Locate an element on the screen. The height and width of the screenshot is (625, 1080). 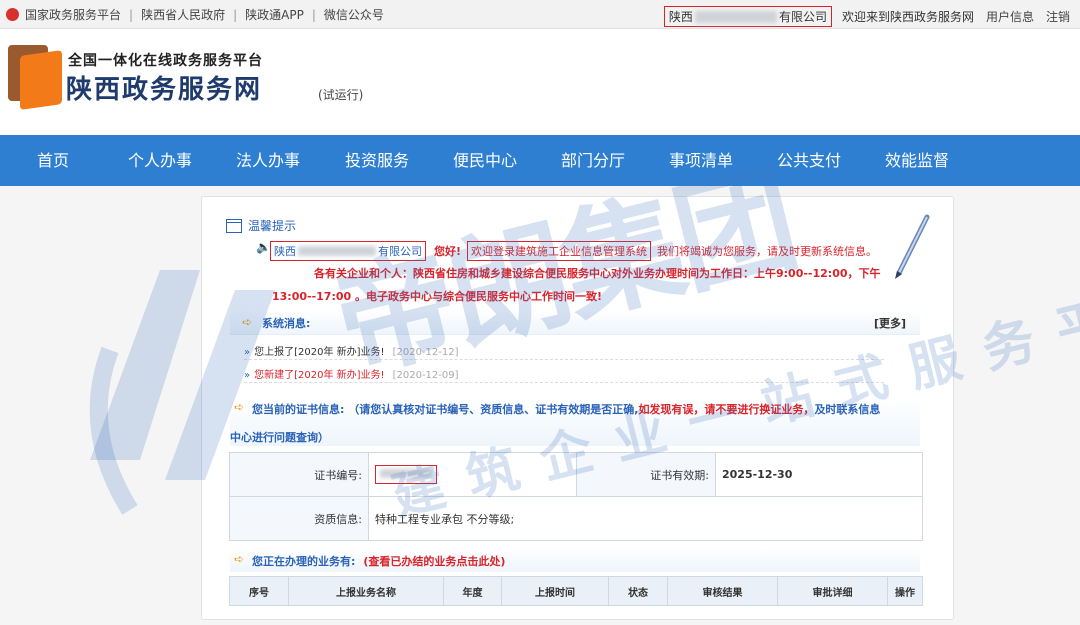
national-emblem-icon is located at coordinates (12, 14).